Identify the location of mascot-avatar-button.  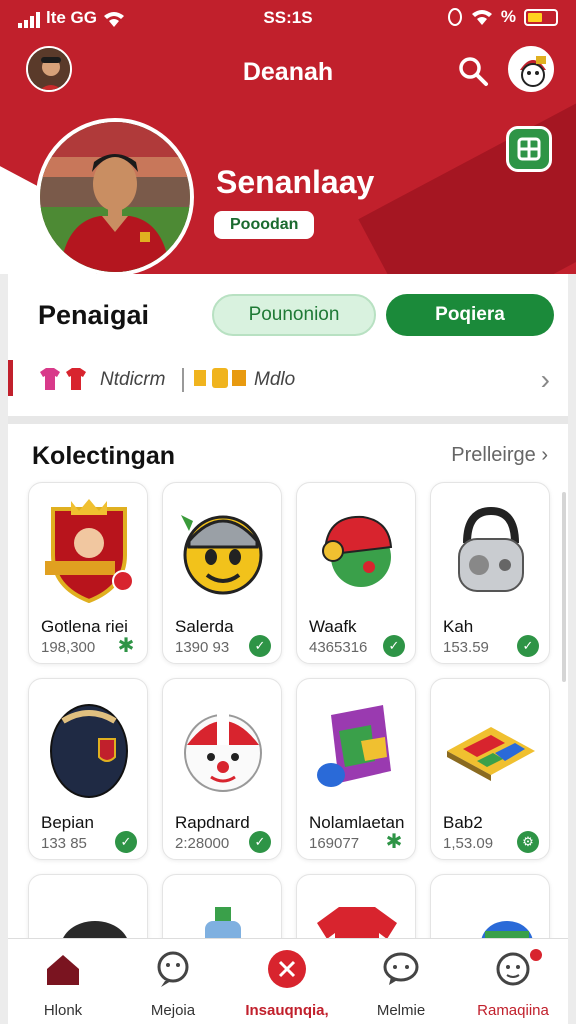
(531, 69).